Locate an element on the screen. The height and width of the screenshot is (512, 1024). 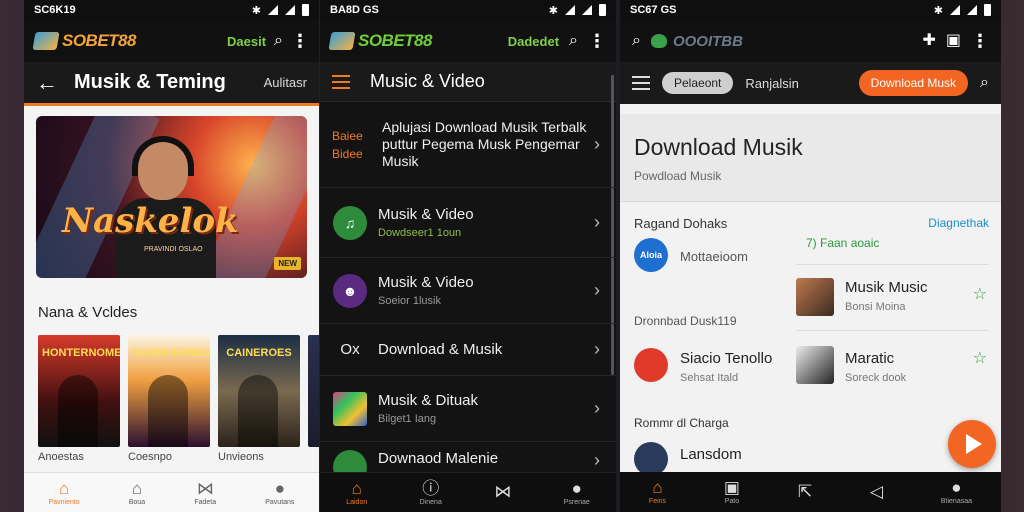
back-arrow-icon: ← is located at coordinates (47, 83).